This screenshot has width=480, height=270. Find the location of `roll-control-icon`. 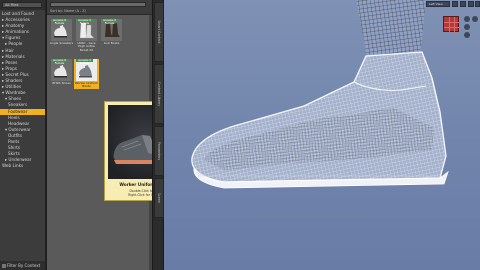

roll-control-icon is located at coordinates (475, 19).